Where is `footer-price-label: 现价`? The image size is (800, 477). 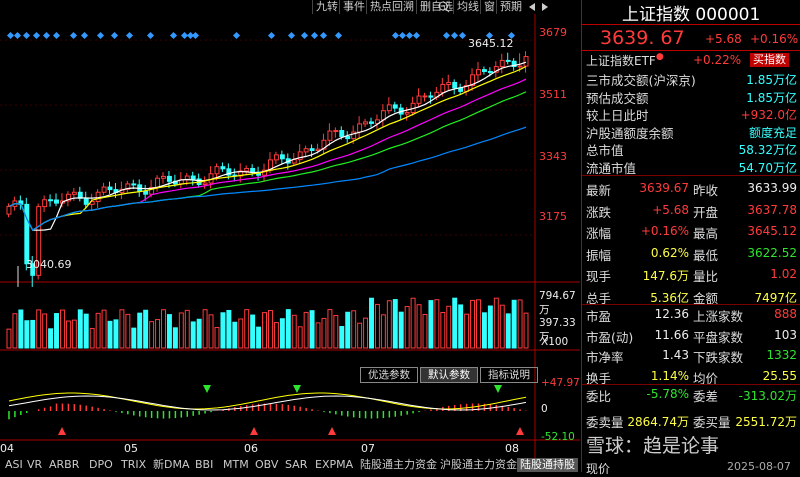 footer-price-label: 现价 is located at coordinates (598, 469).